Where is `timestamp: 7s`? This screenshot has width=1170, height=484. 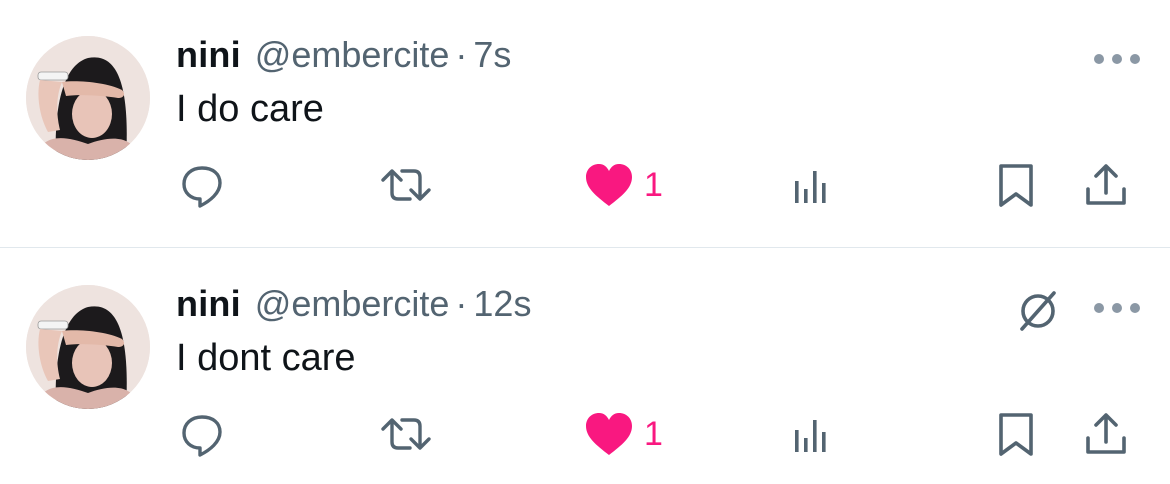
timestamp: 7s is located at coordinates (492, 55).